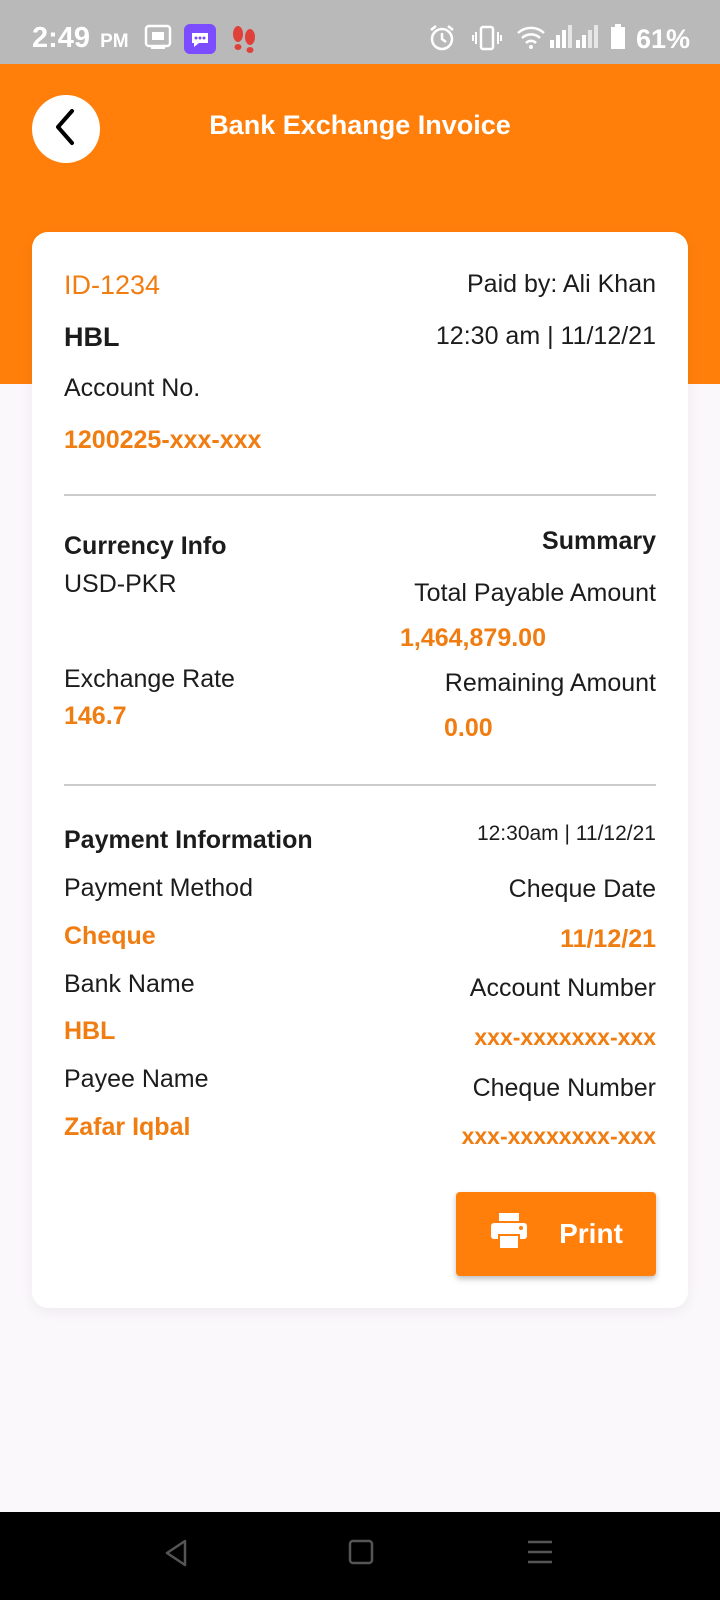 The width and height of the screenshot is (720, 1600). What do you see at coordinates (535, 593) in the screenshot?
I see `total-payable-label: Total Payable Amount` at bounding box center [535, 593].